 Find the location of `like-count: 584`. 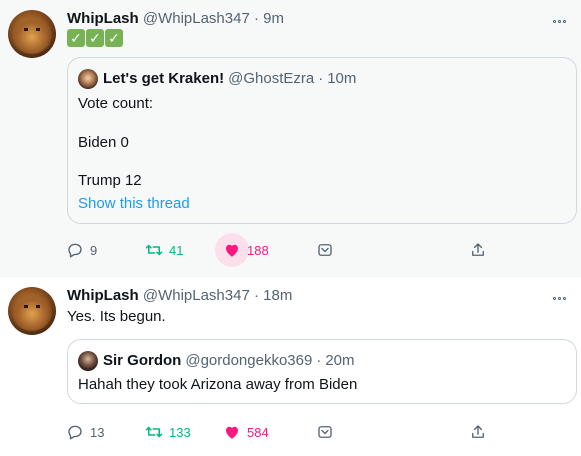

like-count: 584 is located at coordinates (258, 432).